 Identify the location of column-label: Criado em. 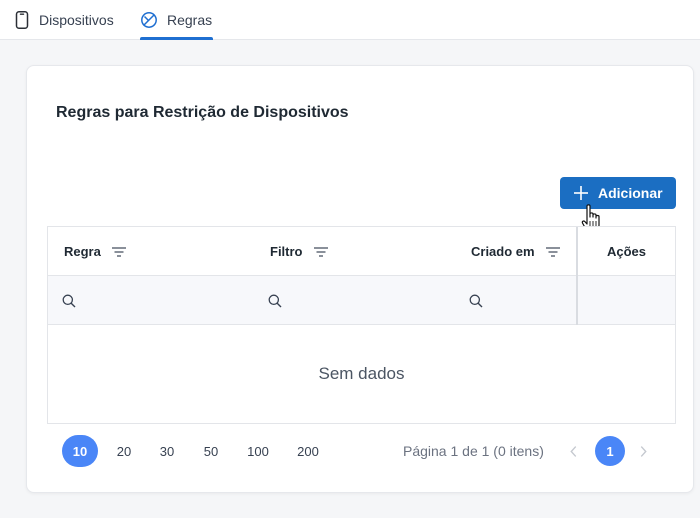
(503, 251).